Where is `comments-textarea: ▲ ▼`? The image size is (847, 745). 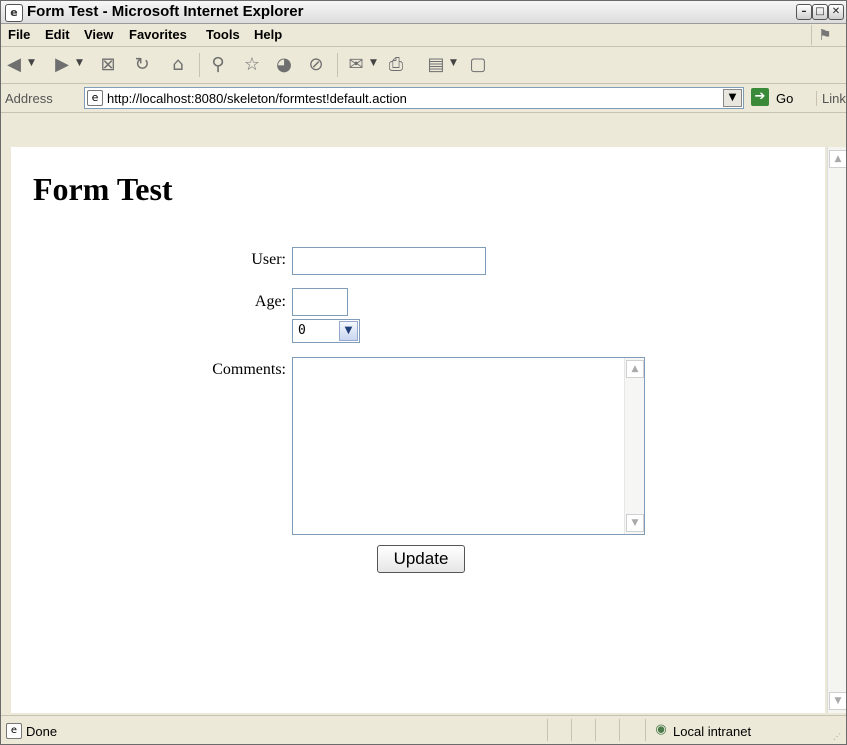
comments-textarea: ▲ ▼ is located at coordinates (468, 446).